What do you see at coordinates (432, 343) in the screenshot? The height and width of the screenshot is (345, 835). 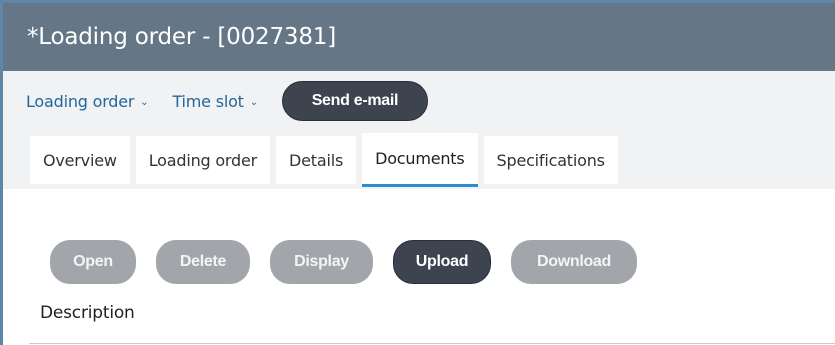 I see `table-header-divider` at bounding box center [432, 343].